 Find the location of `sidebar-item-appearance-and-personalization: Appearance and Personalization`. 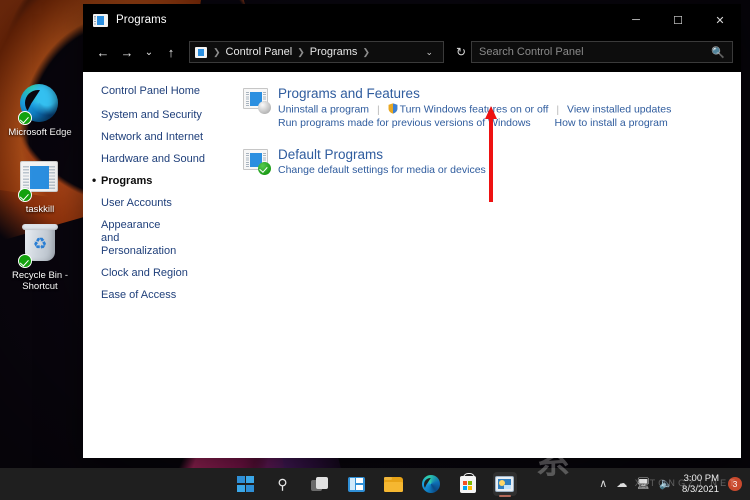

sidebar-item-appearance-and-personalization: Appearance and Personalization is located at coordinates (140, 238).